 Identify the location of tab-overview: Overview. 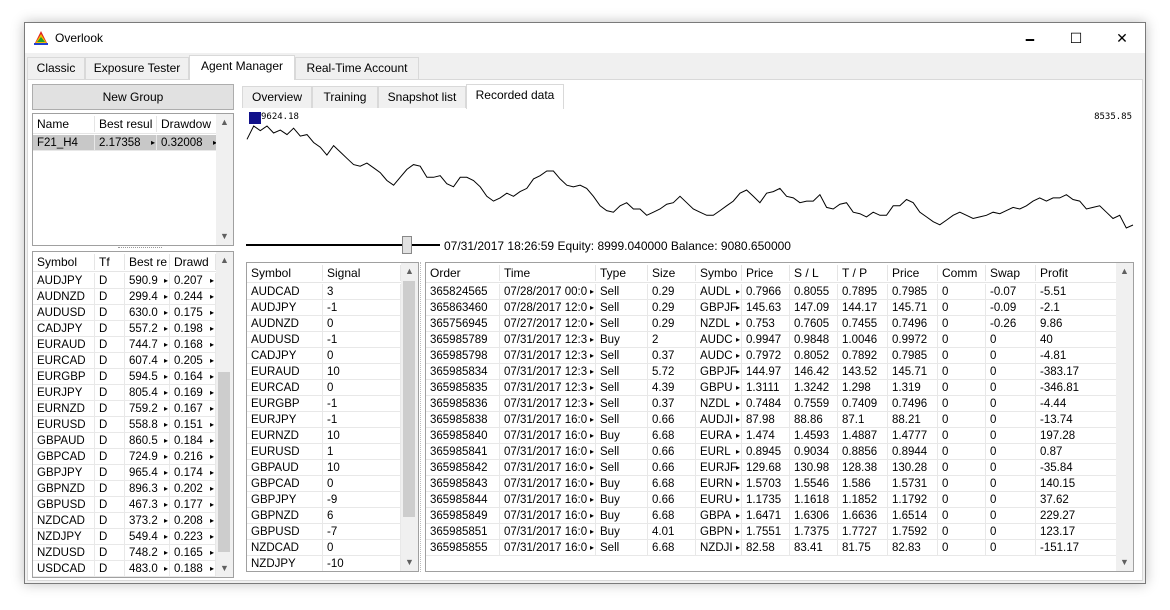
(277, 97).